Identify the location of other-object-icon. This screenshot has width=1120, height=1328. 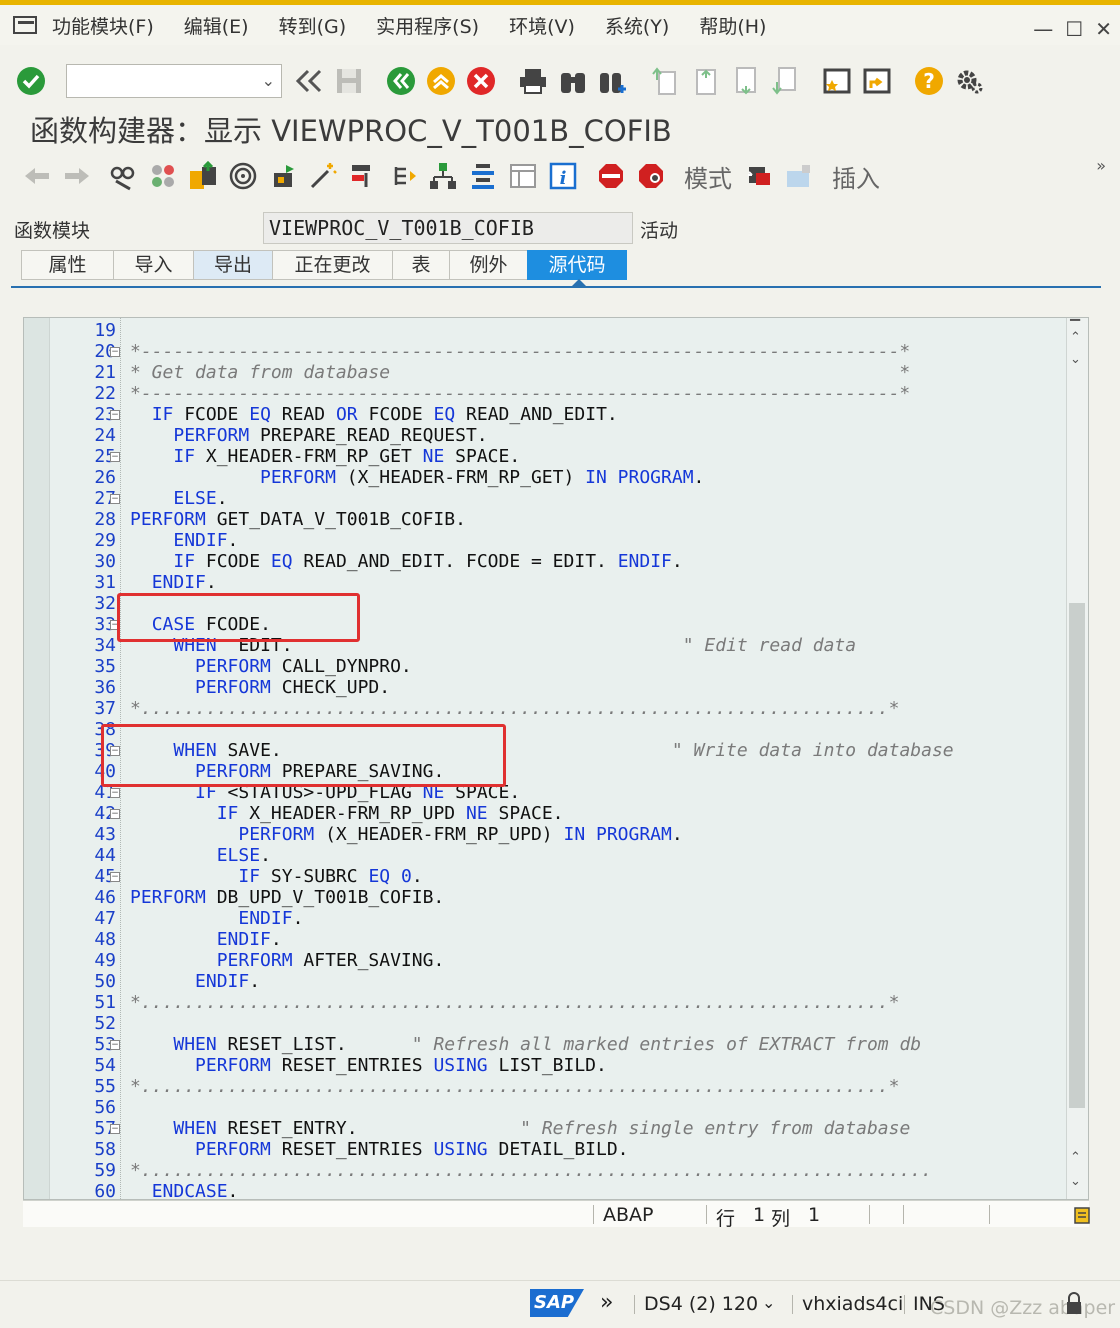
(163, 176).